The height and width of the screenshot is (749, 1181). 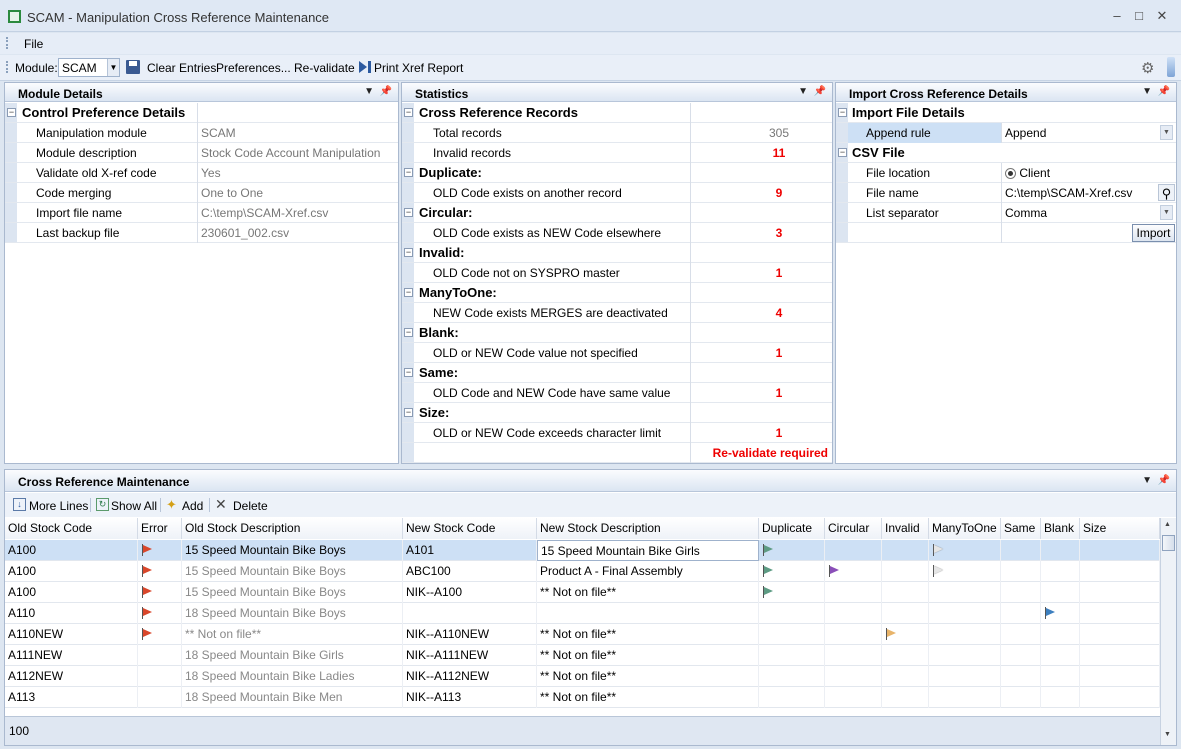 What do you see at coordinates (965, 528) in the screenshot?
I see `column-header: ManyToOne` at bounding box center [965, 528].